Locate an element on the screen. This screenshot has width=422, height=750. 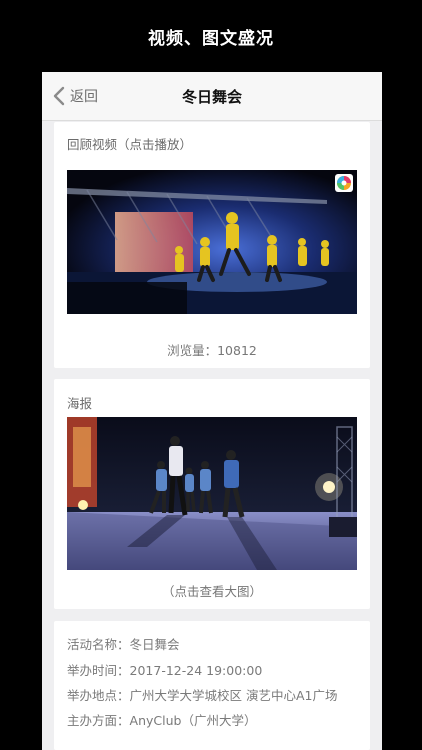
poster-section-label: 海报 is located at coordinates (80, 403).